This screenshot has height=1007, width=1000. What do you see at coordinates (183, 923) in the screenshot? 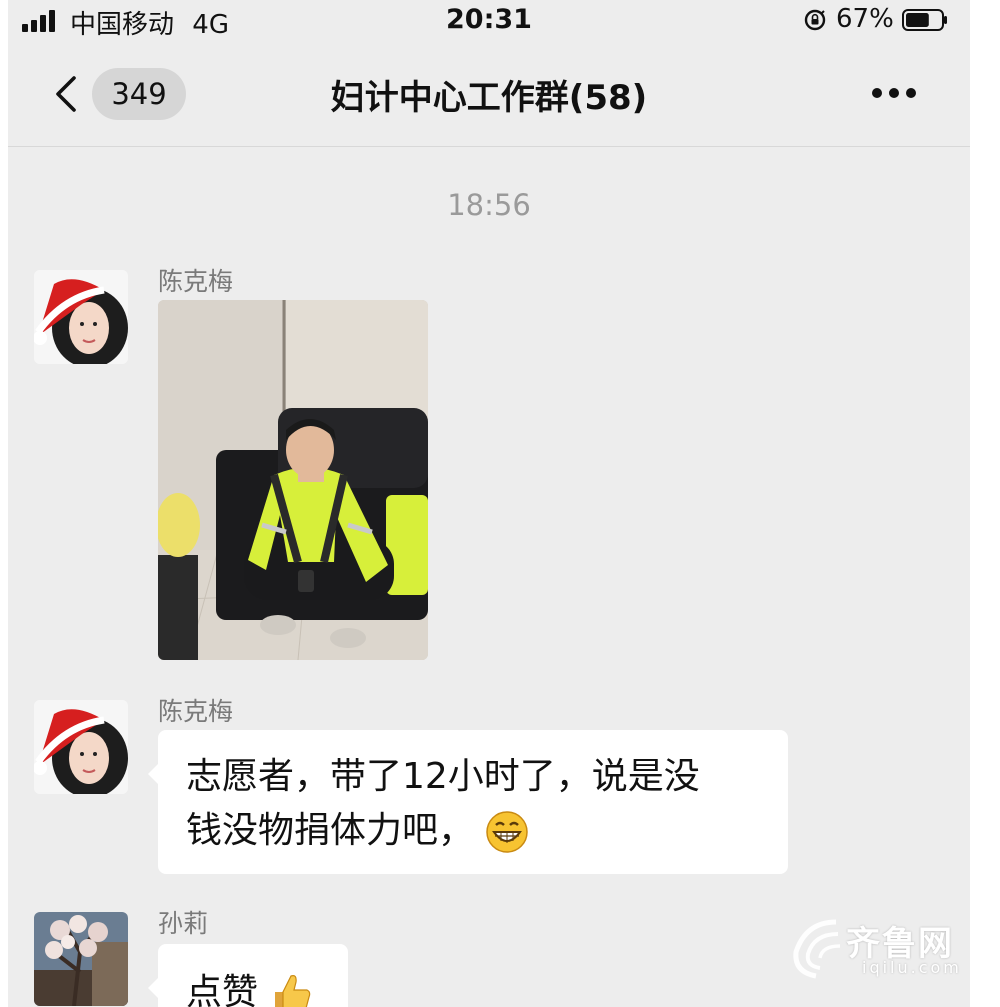
I see `sender-name: 孙莉` at bounding box center [183, 923].